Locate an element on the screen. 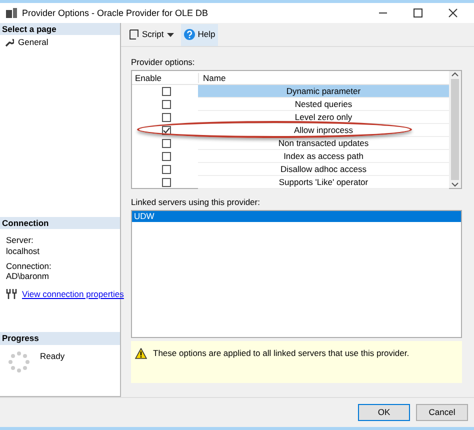 The width and height of the screenshot is (474, 430). server-label: Server: is located at coordinates (20, 240).